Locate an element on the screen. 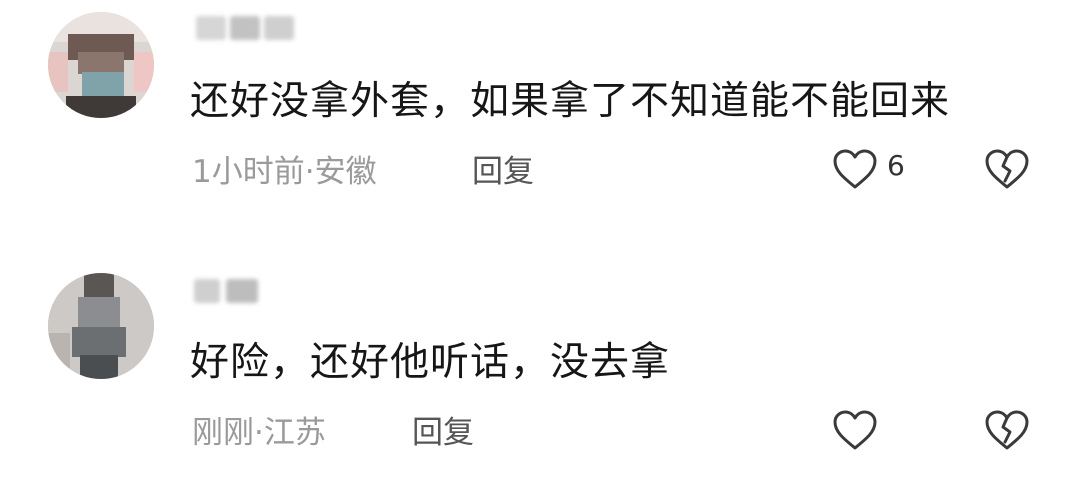 The width and height of the screenshot is (1080, 490). like-count: 6 is located at coordinates (896, 165).